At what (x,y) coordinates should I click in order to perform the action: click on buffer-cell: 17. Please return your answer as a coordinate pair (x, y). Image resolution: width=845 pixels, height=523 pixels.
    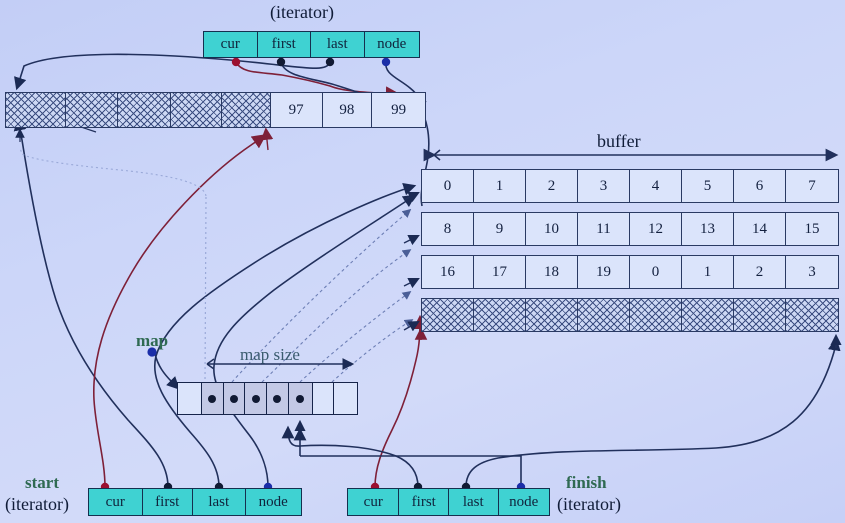
    Looking at the image, I should click on (500, 272).